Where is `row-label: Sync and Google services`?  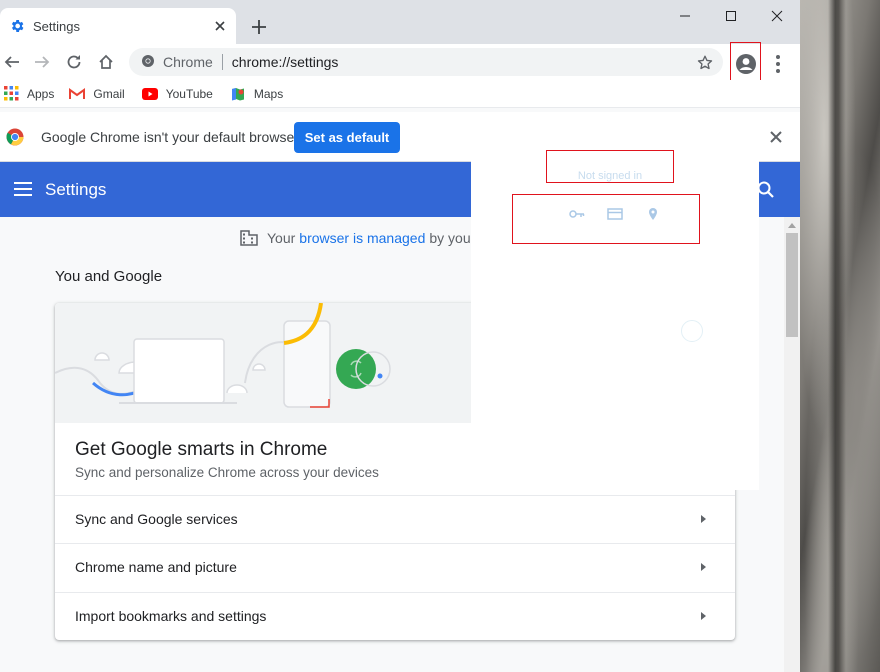
row-label: Sync and Google services is located at coordinates (156, 519).